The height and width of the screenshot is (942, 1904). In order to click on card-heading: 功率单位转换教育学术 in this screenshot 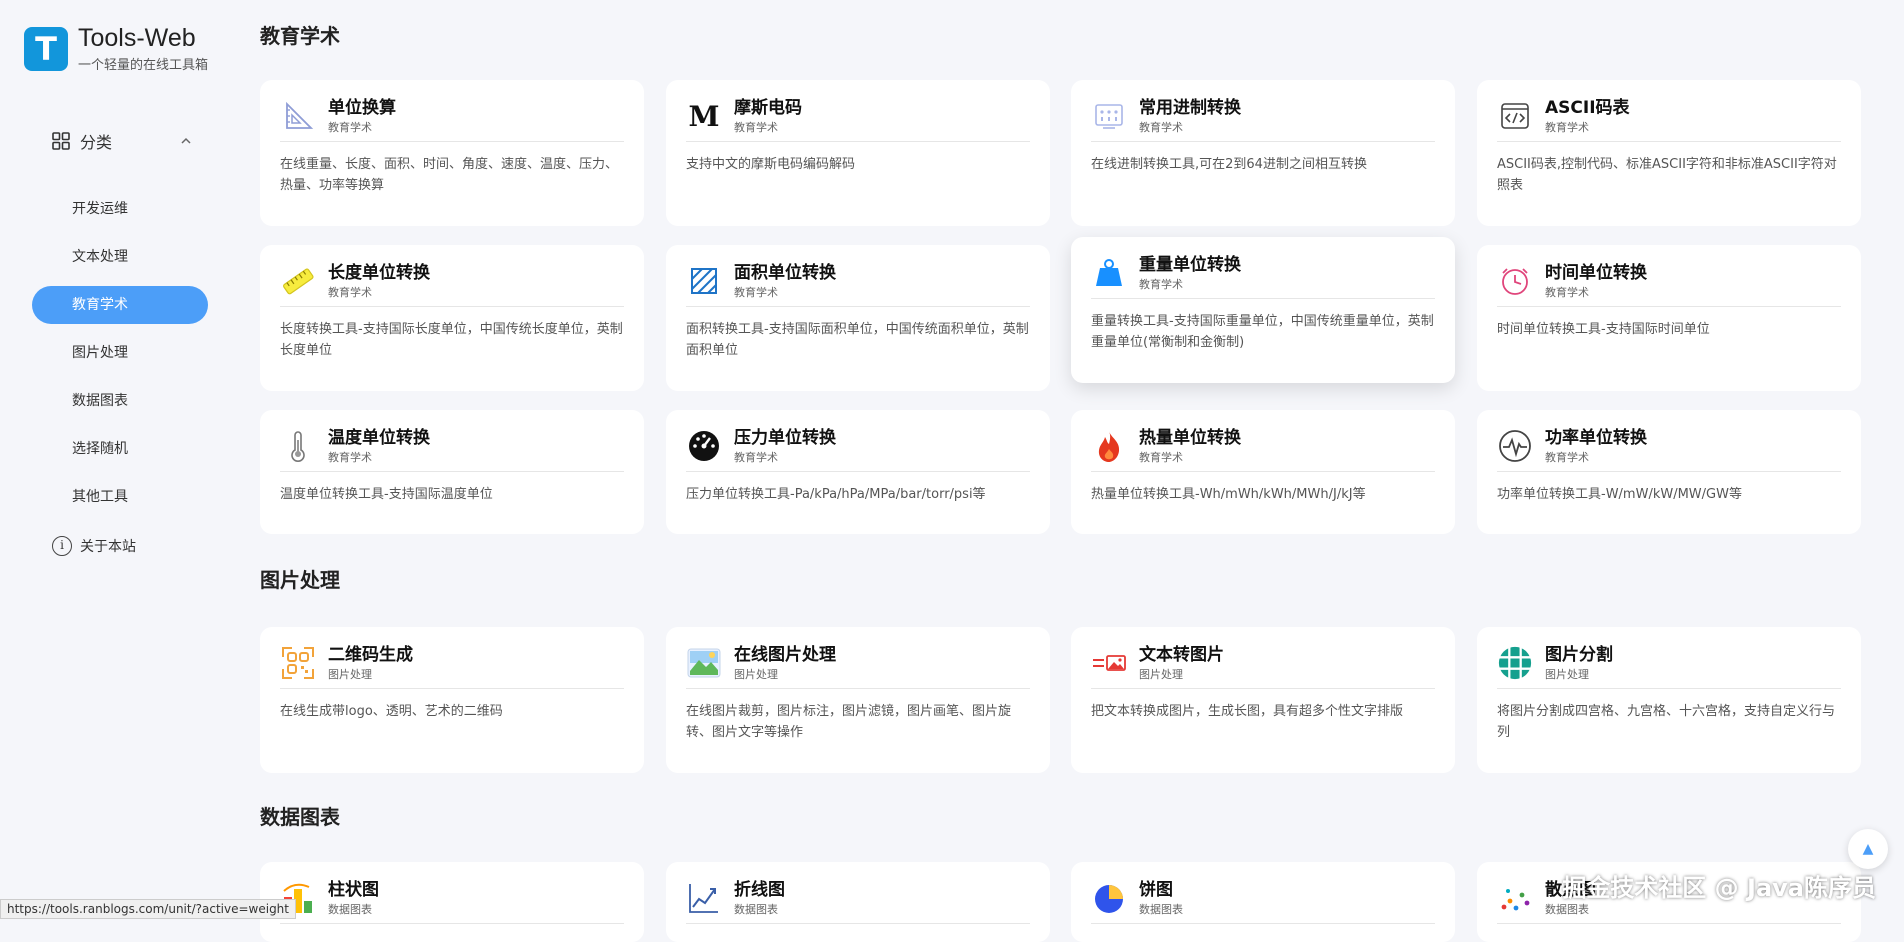, I will do `click(1596, 446)`.